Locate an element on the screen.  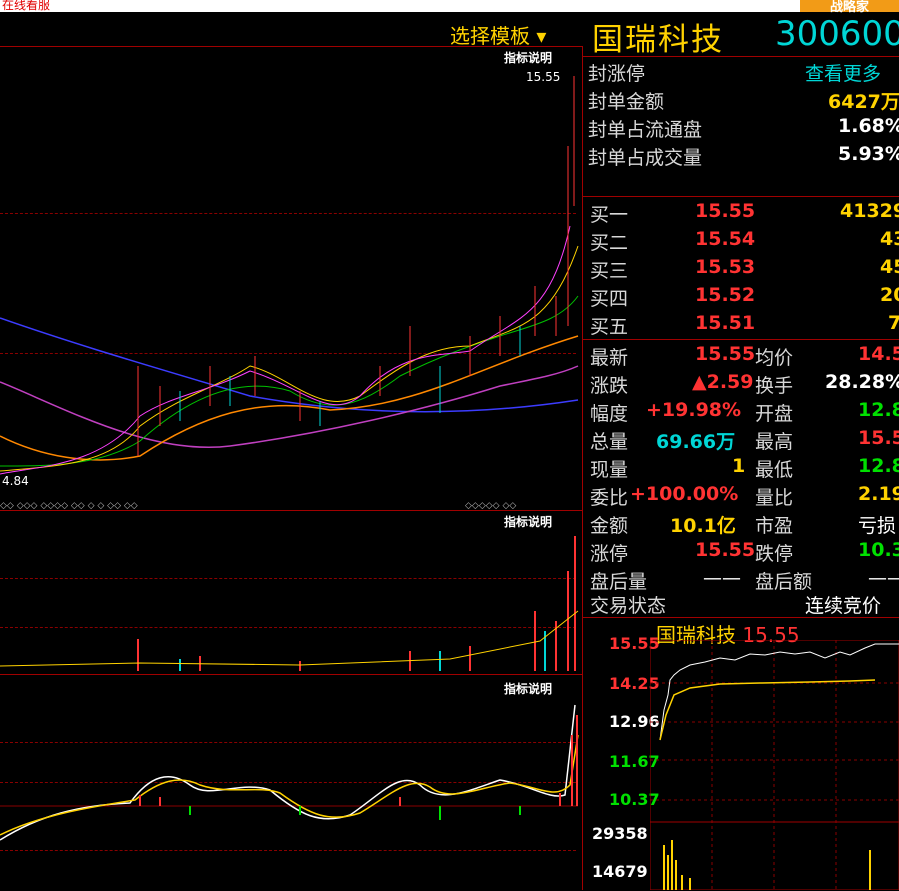
avg-value: 14.5 is located at coordinates (878, 354).